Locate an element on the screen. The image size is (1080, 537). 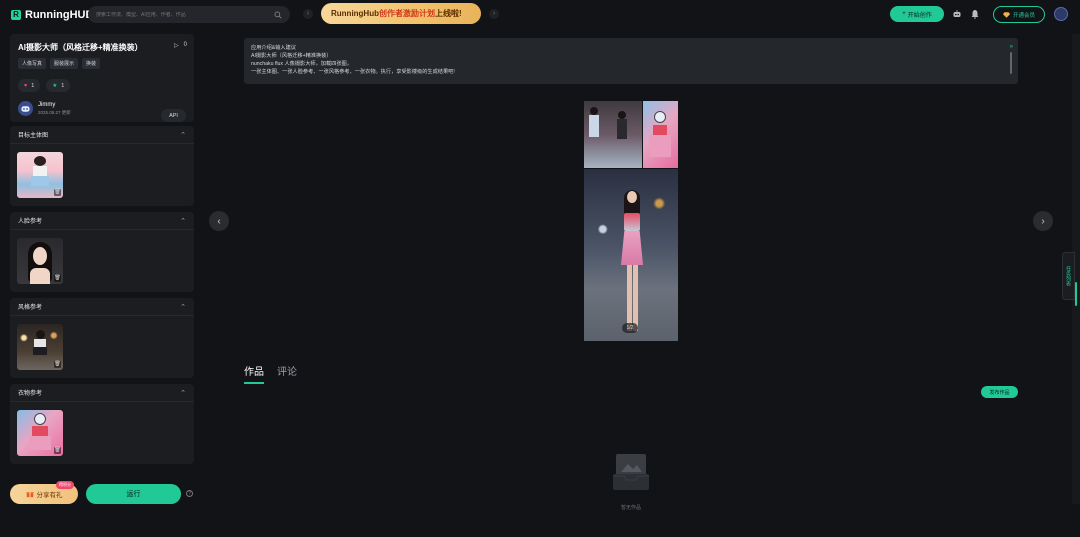
result-inputs-preview is located at coordinates (613, 134).